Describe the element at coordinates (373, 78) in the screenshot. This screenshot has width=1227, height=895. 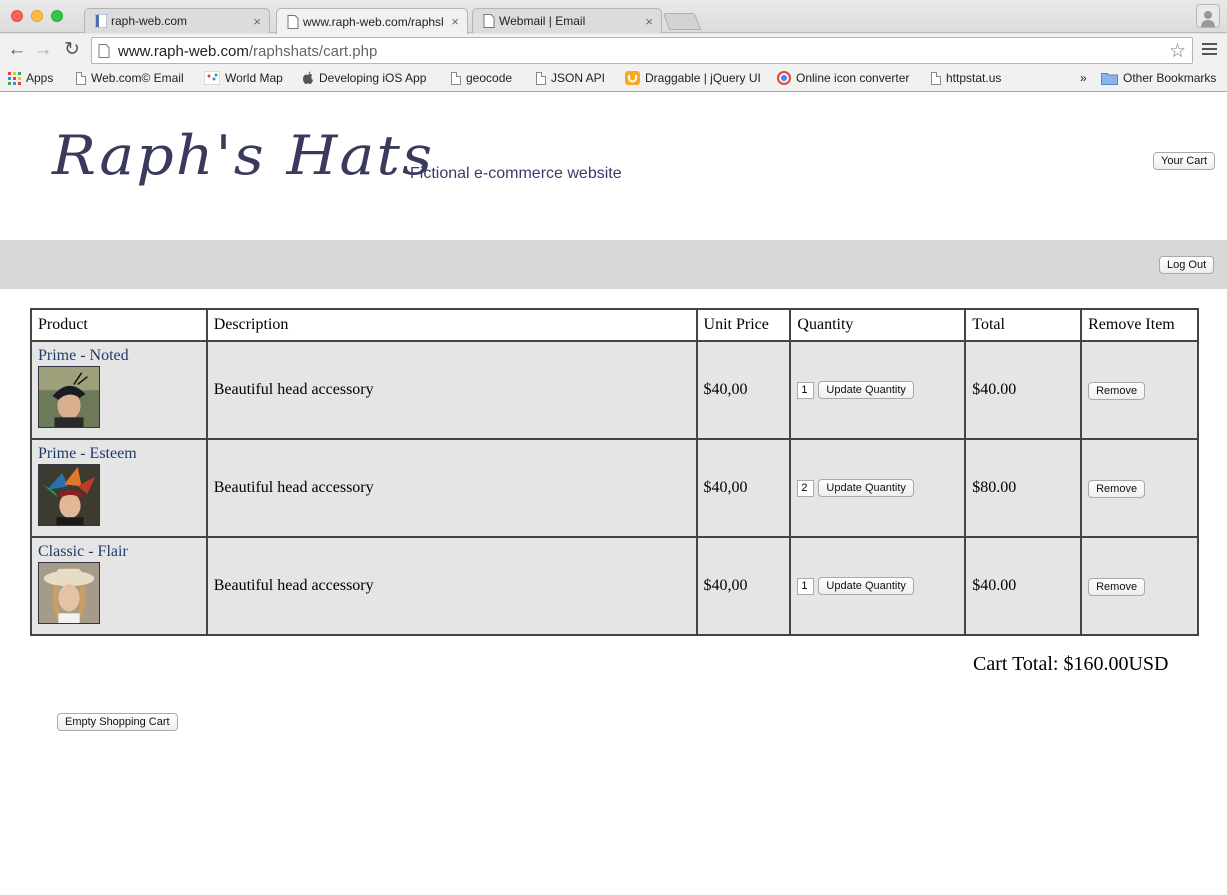
I see `bookmark-label: Developing iOS App` at that location.